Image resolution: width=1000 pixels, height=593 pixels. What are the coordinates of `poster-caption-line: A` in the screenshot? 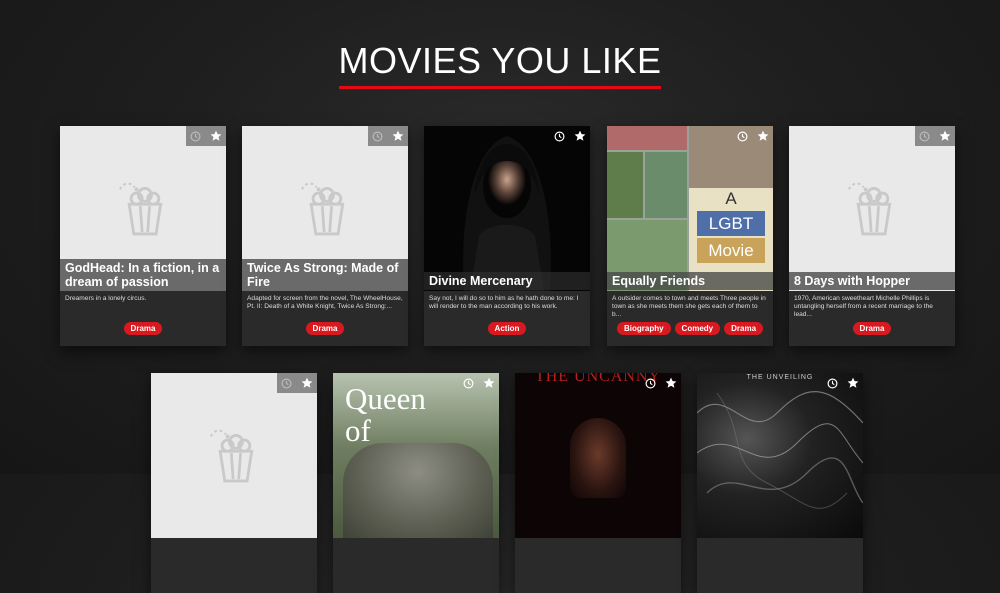 It's located at (731, 198).